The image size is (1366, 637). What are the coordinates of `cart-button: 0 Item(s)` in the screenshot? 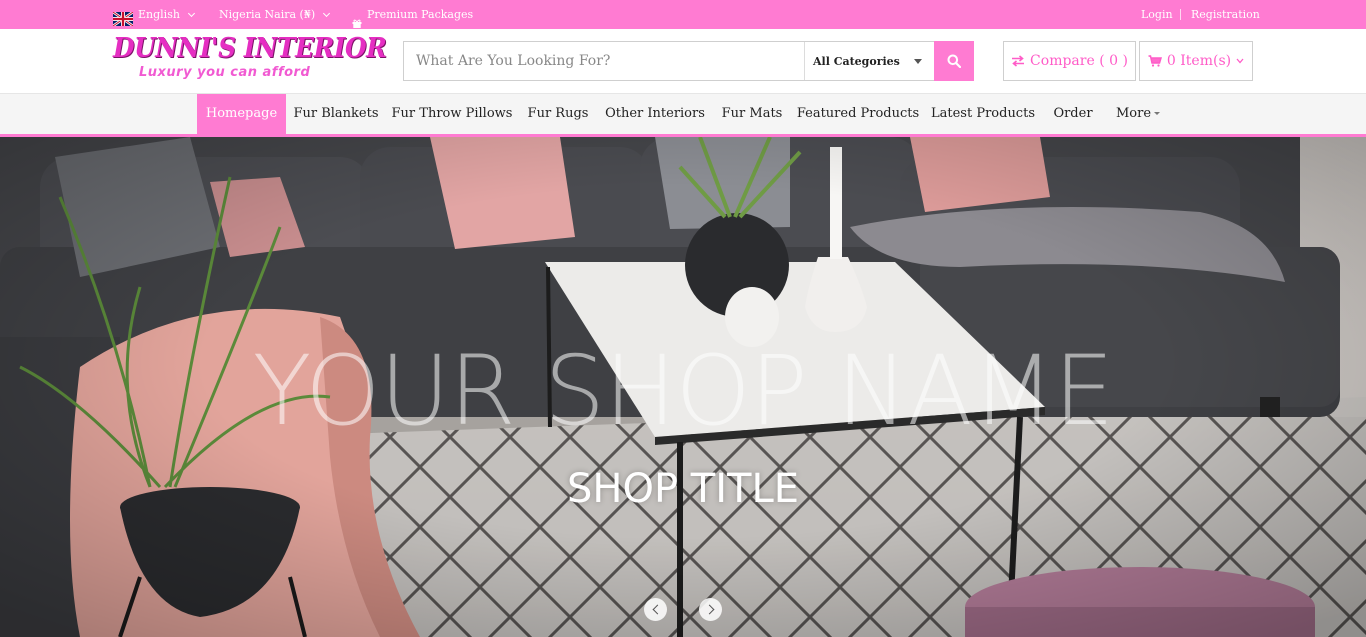 It's located at (1196, 61).